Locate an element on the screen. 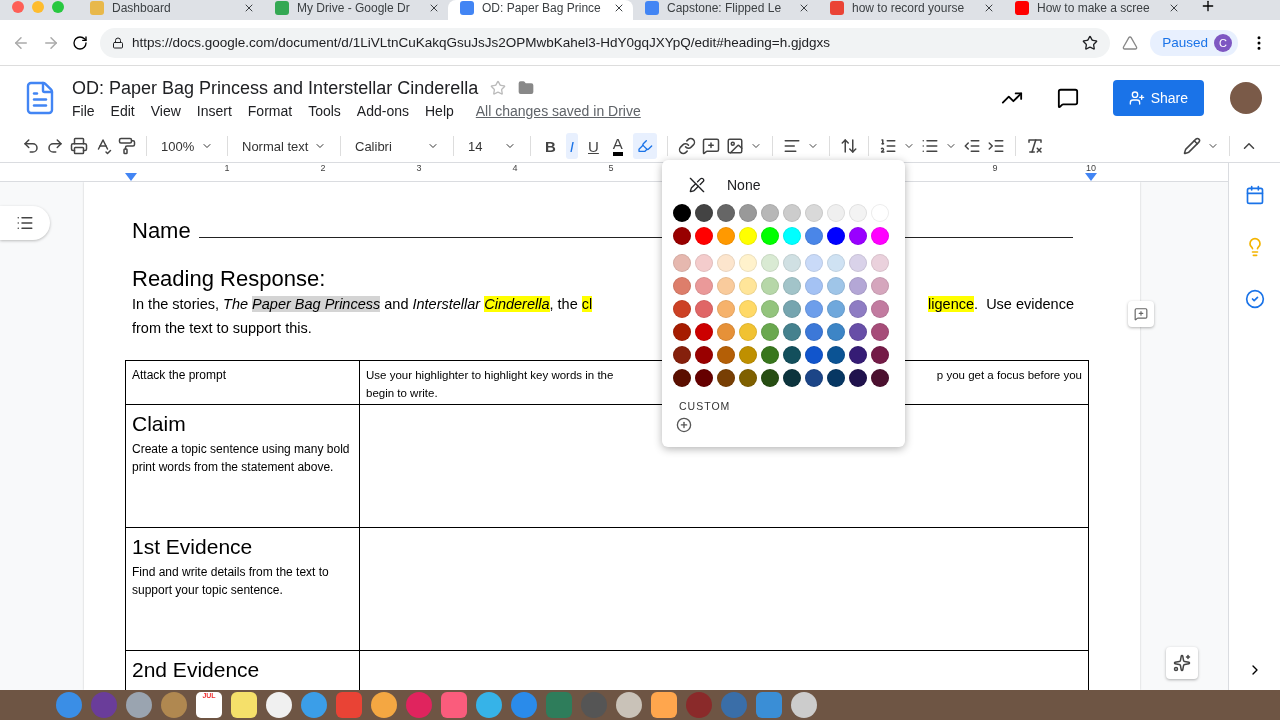 This screenshot has width=1280, height=720. menu-item: View is located at coordinates (165, 110).